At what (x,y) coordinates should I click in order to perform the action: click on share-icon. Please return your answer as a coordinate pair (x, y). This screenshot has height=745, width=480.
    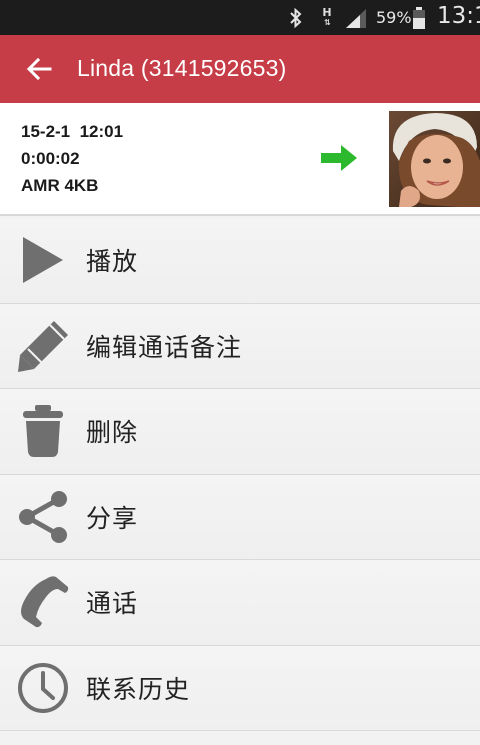
    Looking at the image, I should click on (43, 517).